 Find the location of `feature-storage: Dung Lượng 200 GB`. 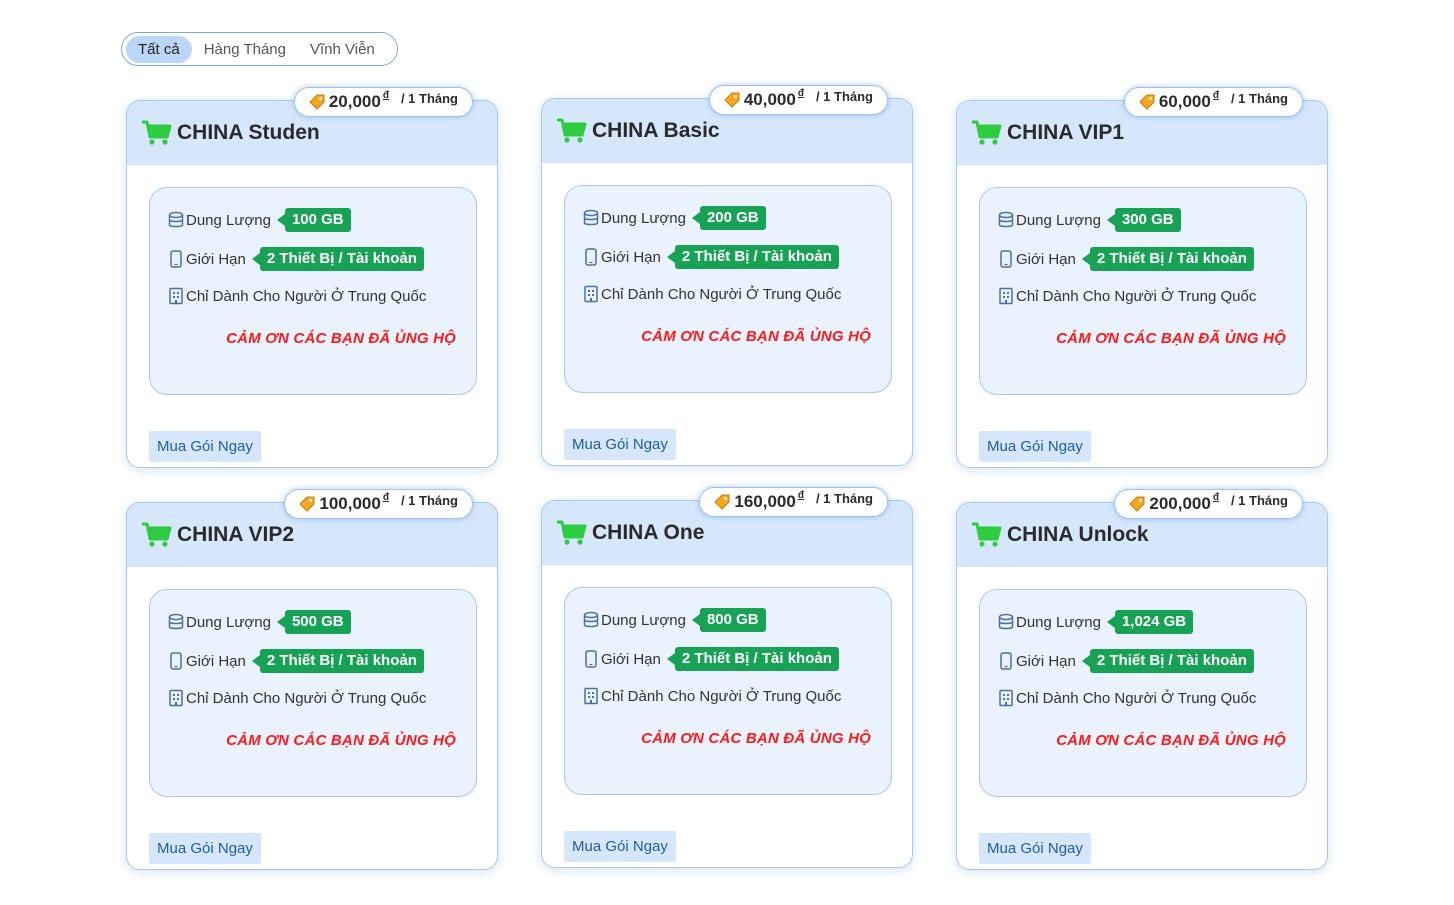

feature-storage: Dung Lượng 200 GB is located at coordinates (674, 218).